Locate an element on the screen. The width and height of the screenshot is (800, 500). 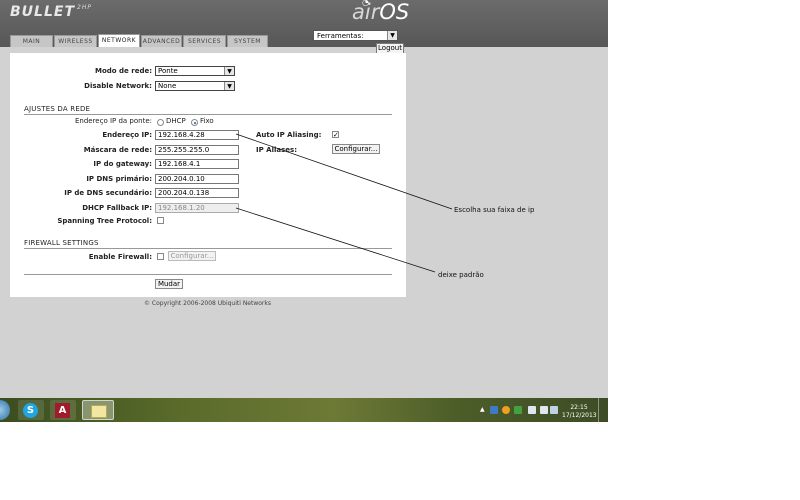
annotation-default: deixe padrão is located at coordinates (461, 275).